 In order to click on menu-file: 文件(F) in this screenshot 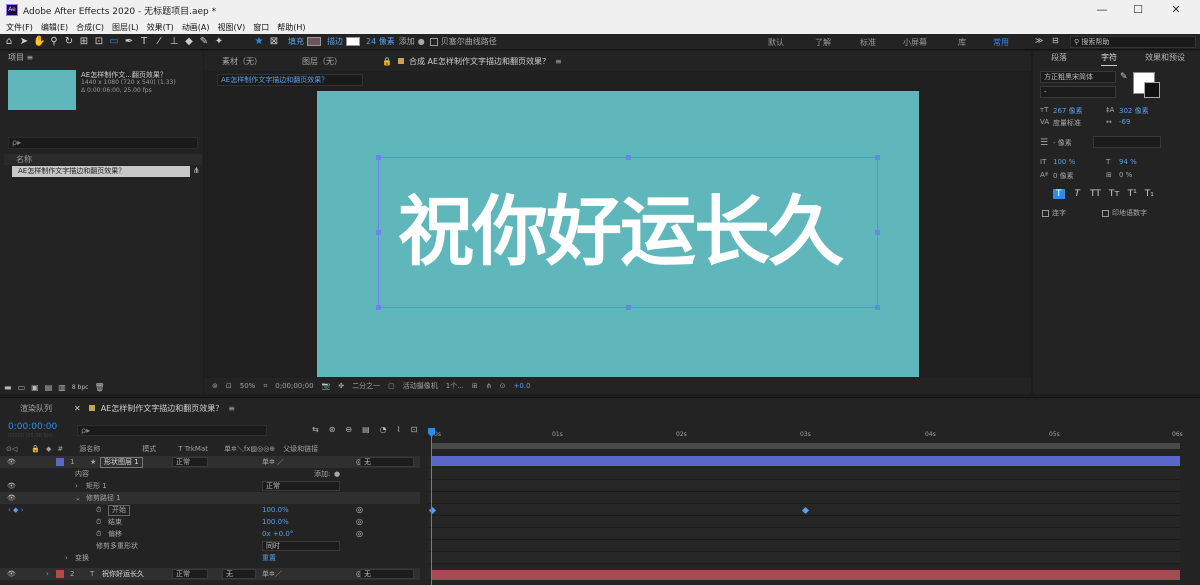, I will do `click(19, 27)`.